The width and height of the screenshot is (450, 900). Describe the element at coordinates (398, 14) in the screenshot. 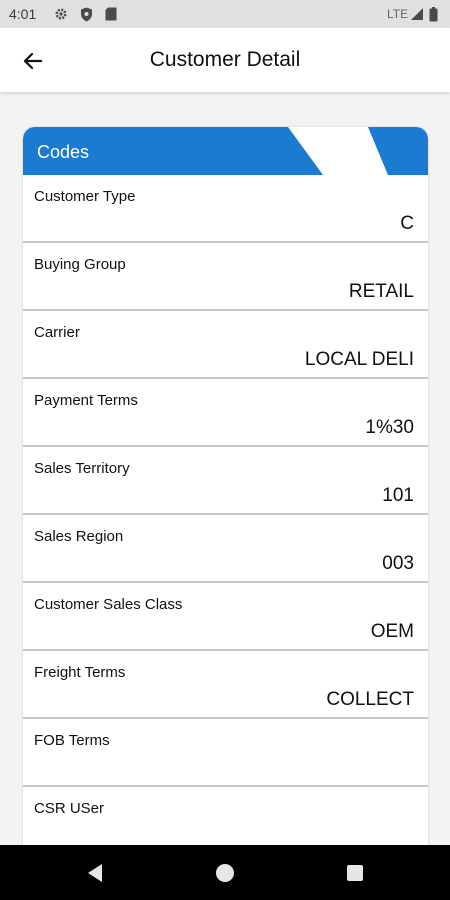

I see `network-type: LTE` at that location.